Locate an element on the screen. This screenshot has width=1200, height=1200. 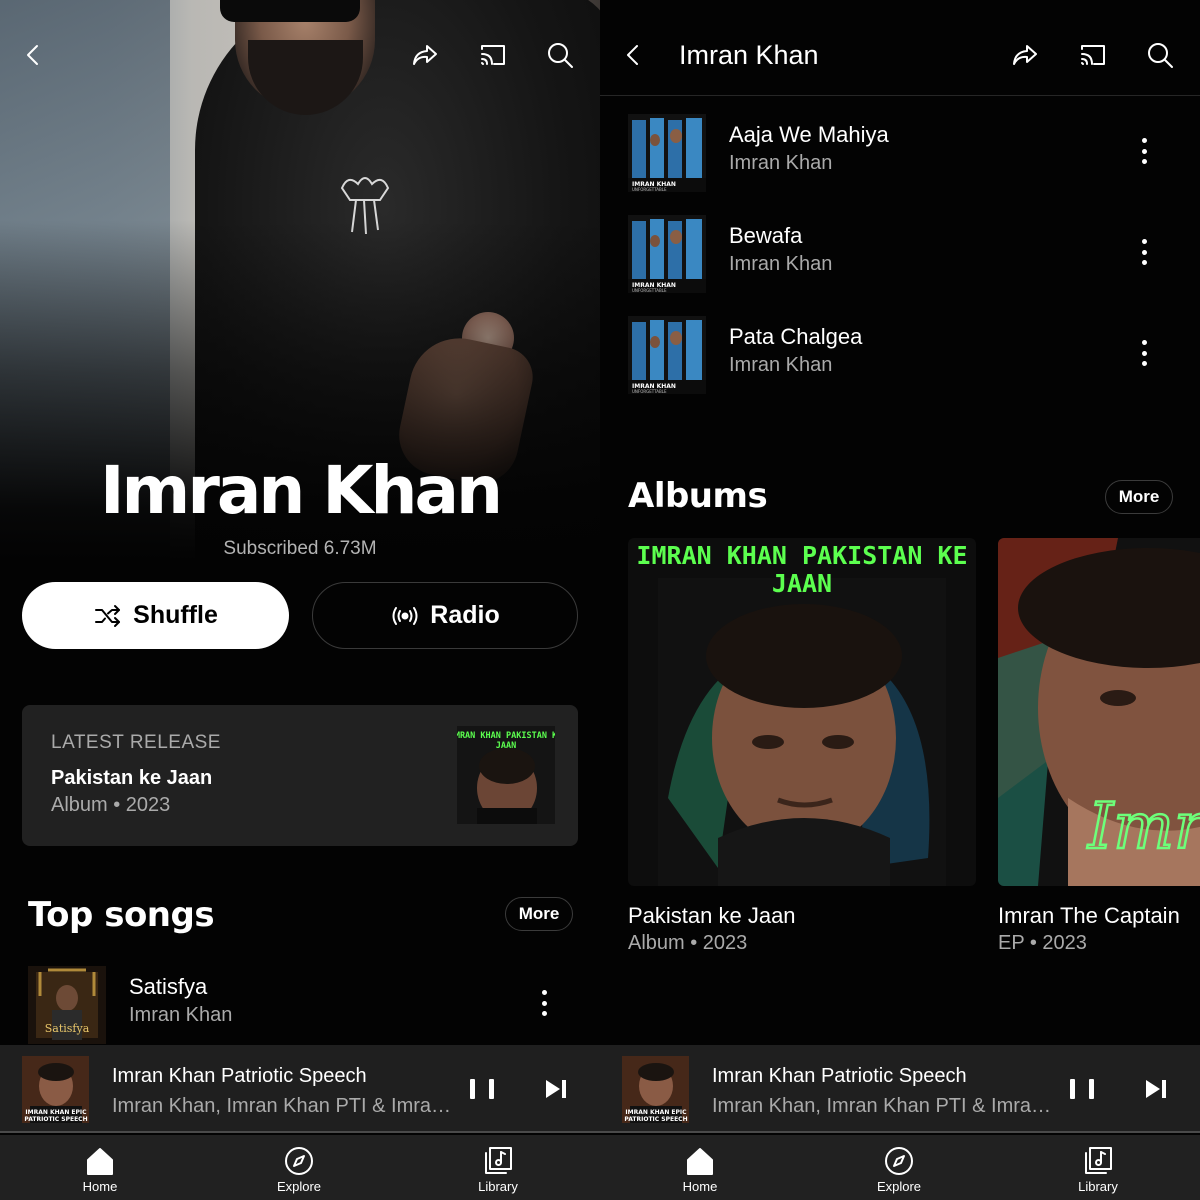
song-title: Pata Chalgea is located at coordinates (796, 336).